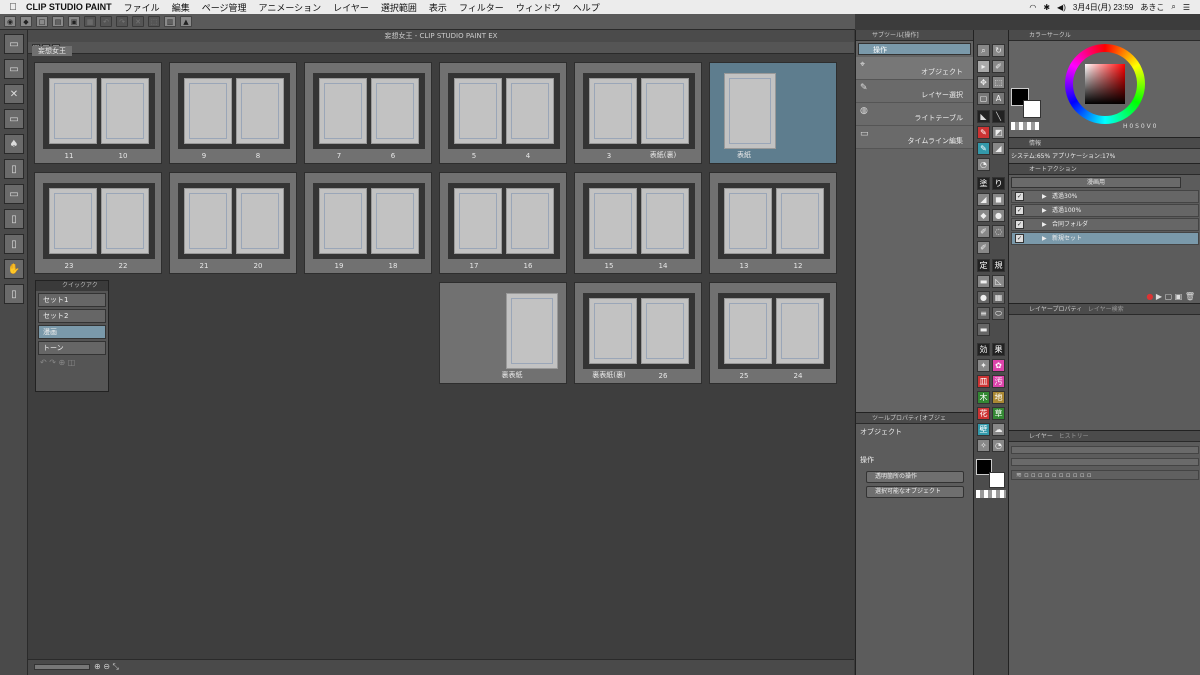 This screenshot has width=1200, height=675. I want to click on clock: 3月4日(月) 23:59, so click(1103, 7).